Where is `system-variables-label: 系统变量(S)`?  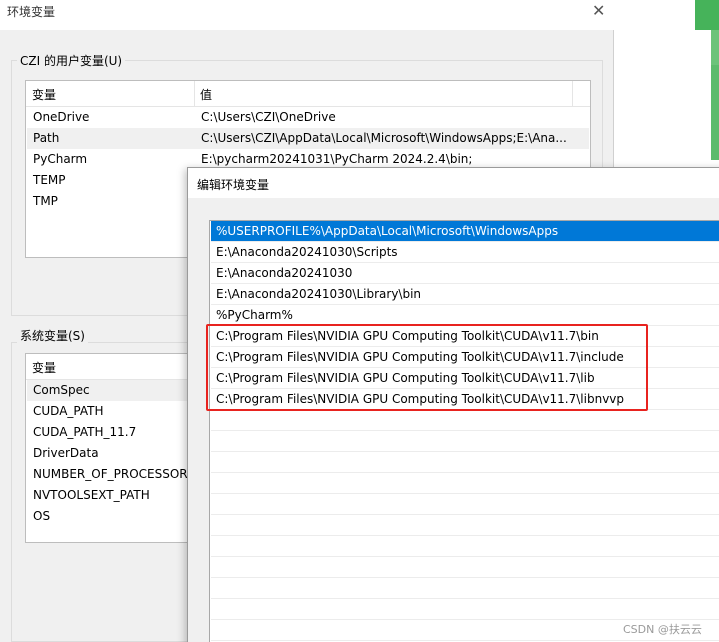
system-variables-label: 系统变量(S) is located at coordinates (52, 335).